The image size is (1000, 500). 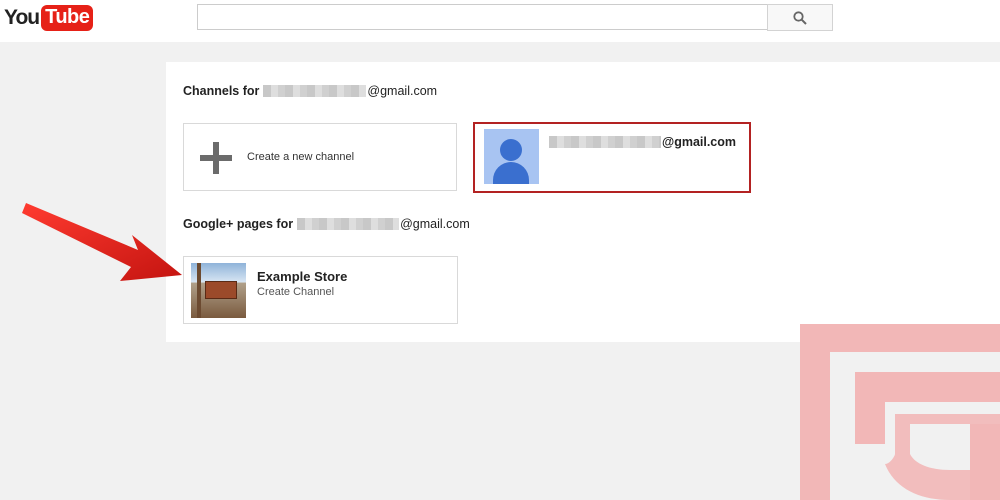 I want to click on google-pages-heading-label: Google+ pages for, so click(x=238, y=224).